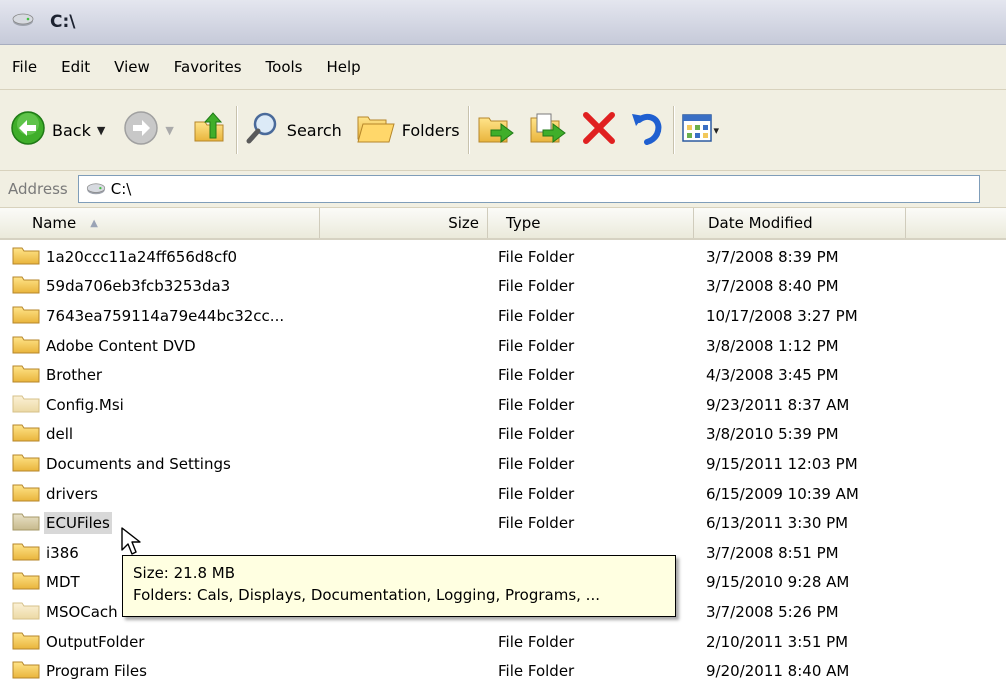  What do you see at coordinates (62, 552) in the screenshot?
I see `file-name: i386` at bounding box center [62, 552].